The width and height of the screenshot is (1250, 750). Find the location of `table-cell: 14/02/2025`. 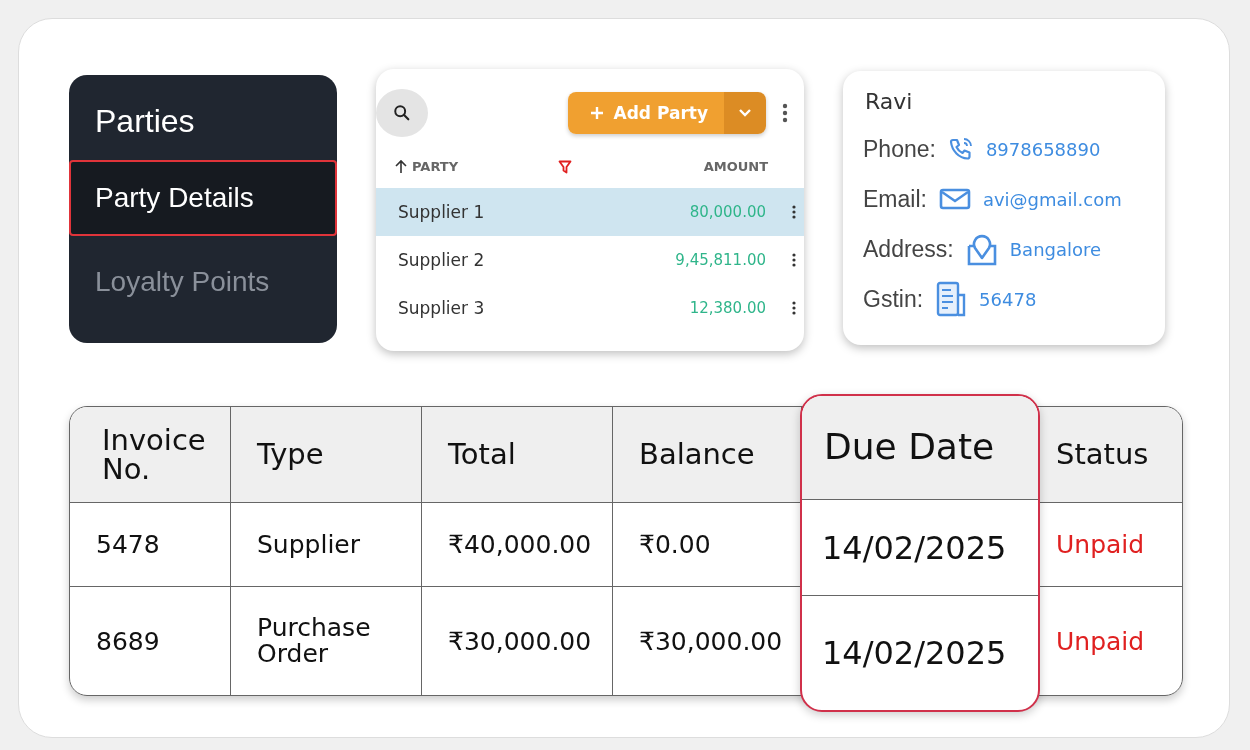

table-cell: 14/02/2025 is located at coordinates (920, 548).